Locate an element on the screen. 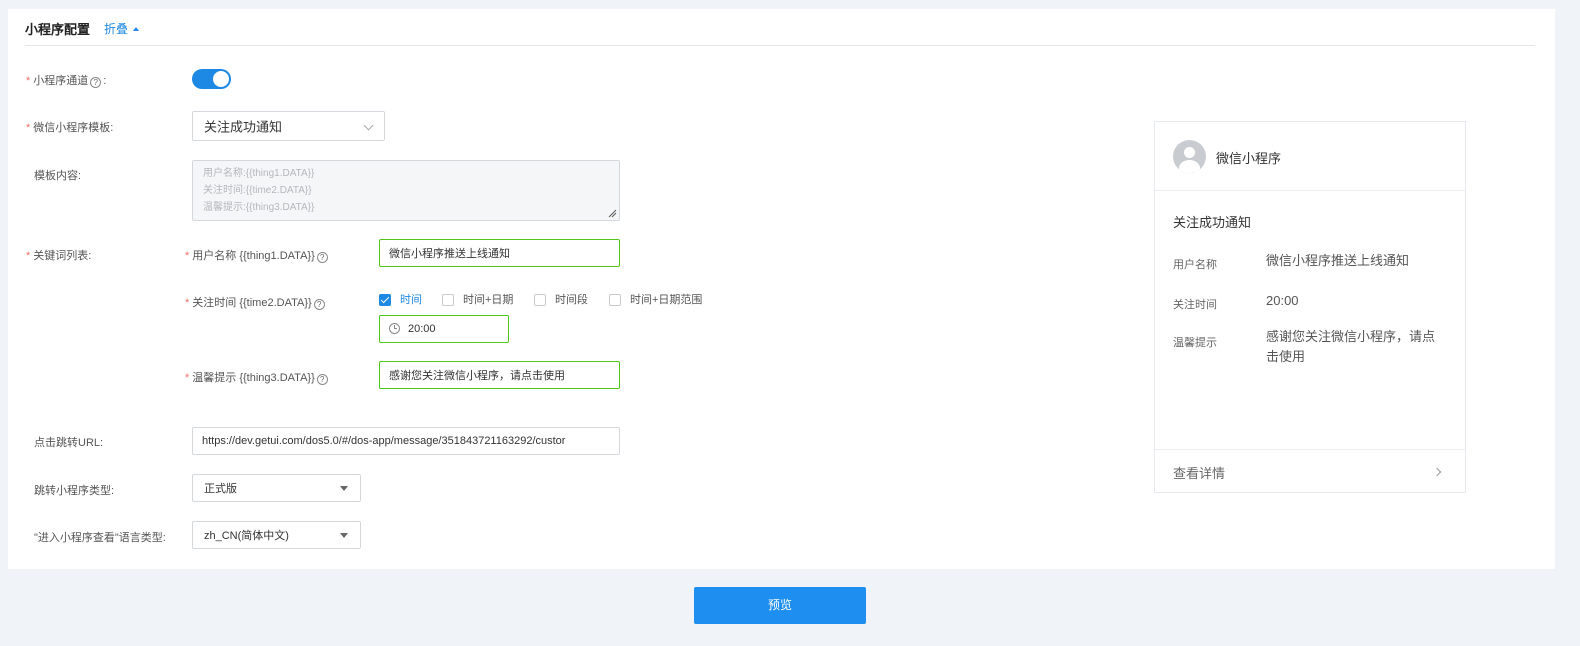 This screenshot has width=1580, height=646. caret-up-icon is located at coordinates (136, 29).